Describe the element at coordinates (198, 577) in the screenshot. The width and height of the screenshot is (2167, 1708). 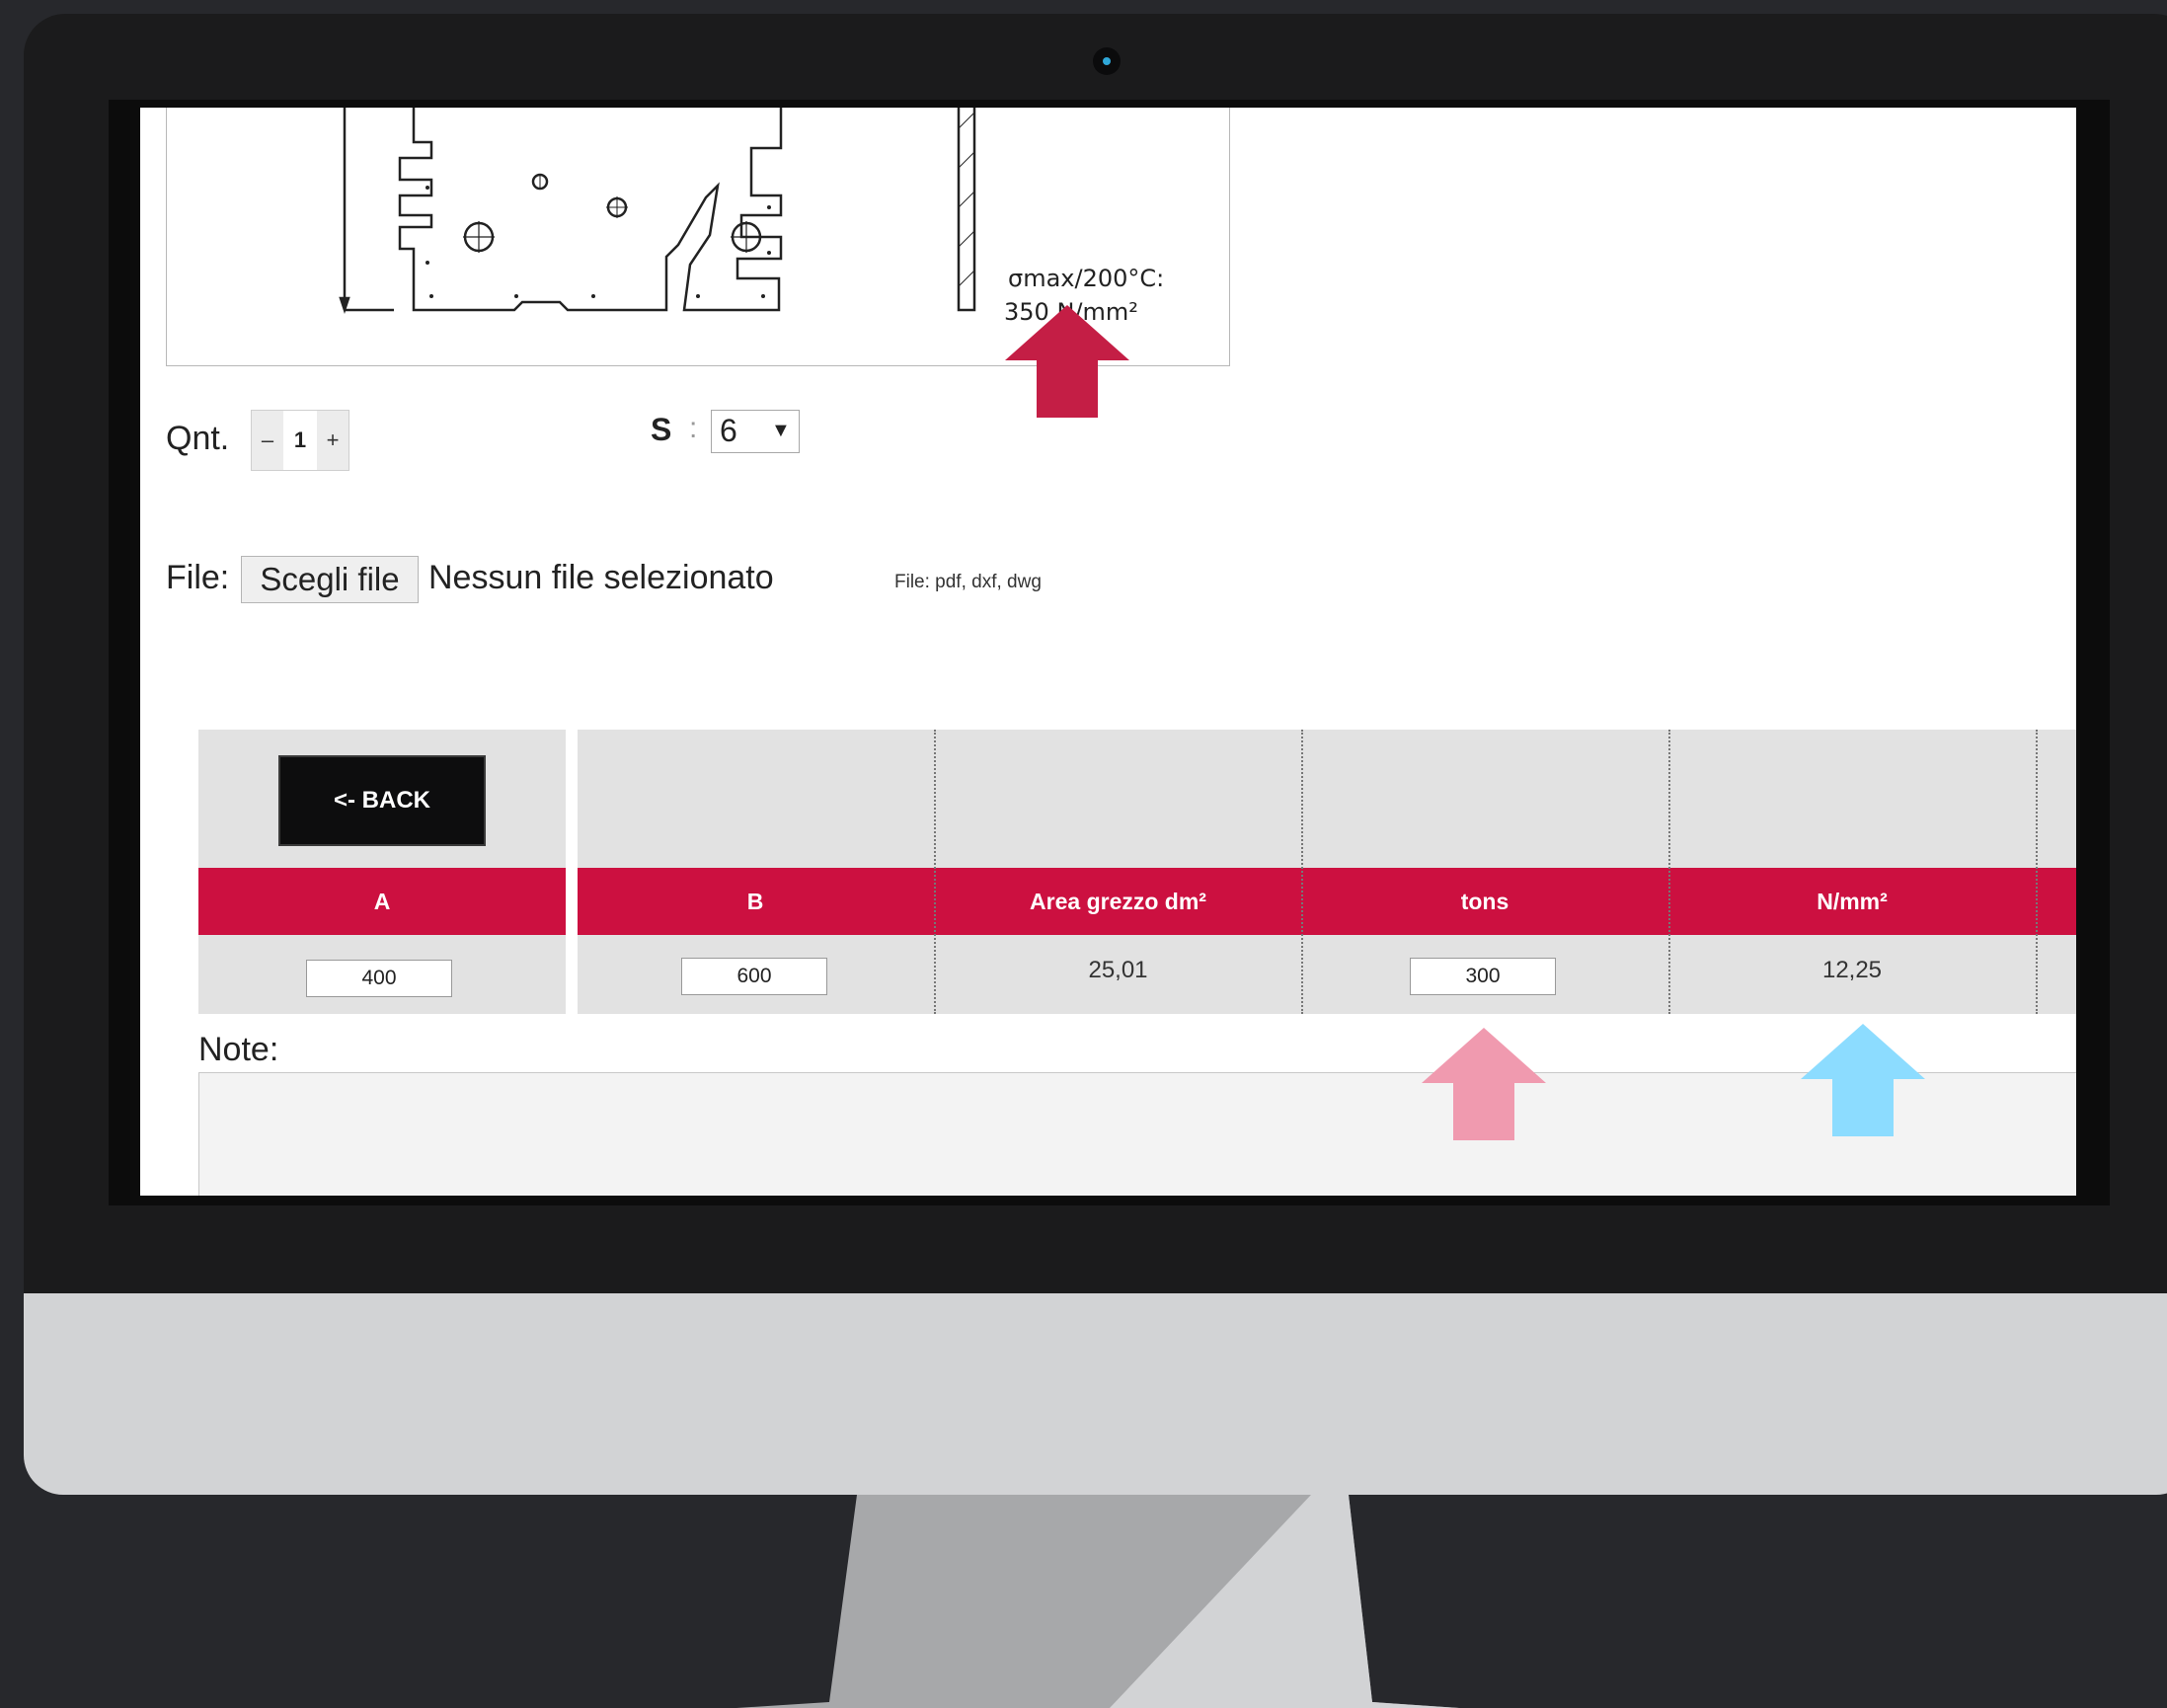
I see `file-label: File:` at that location.